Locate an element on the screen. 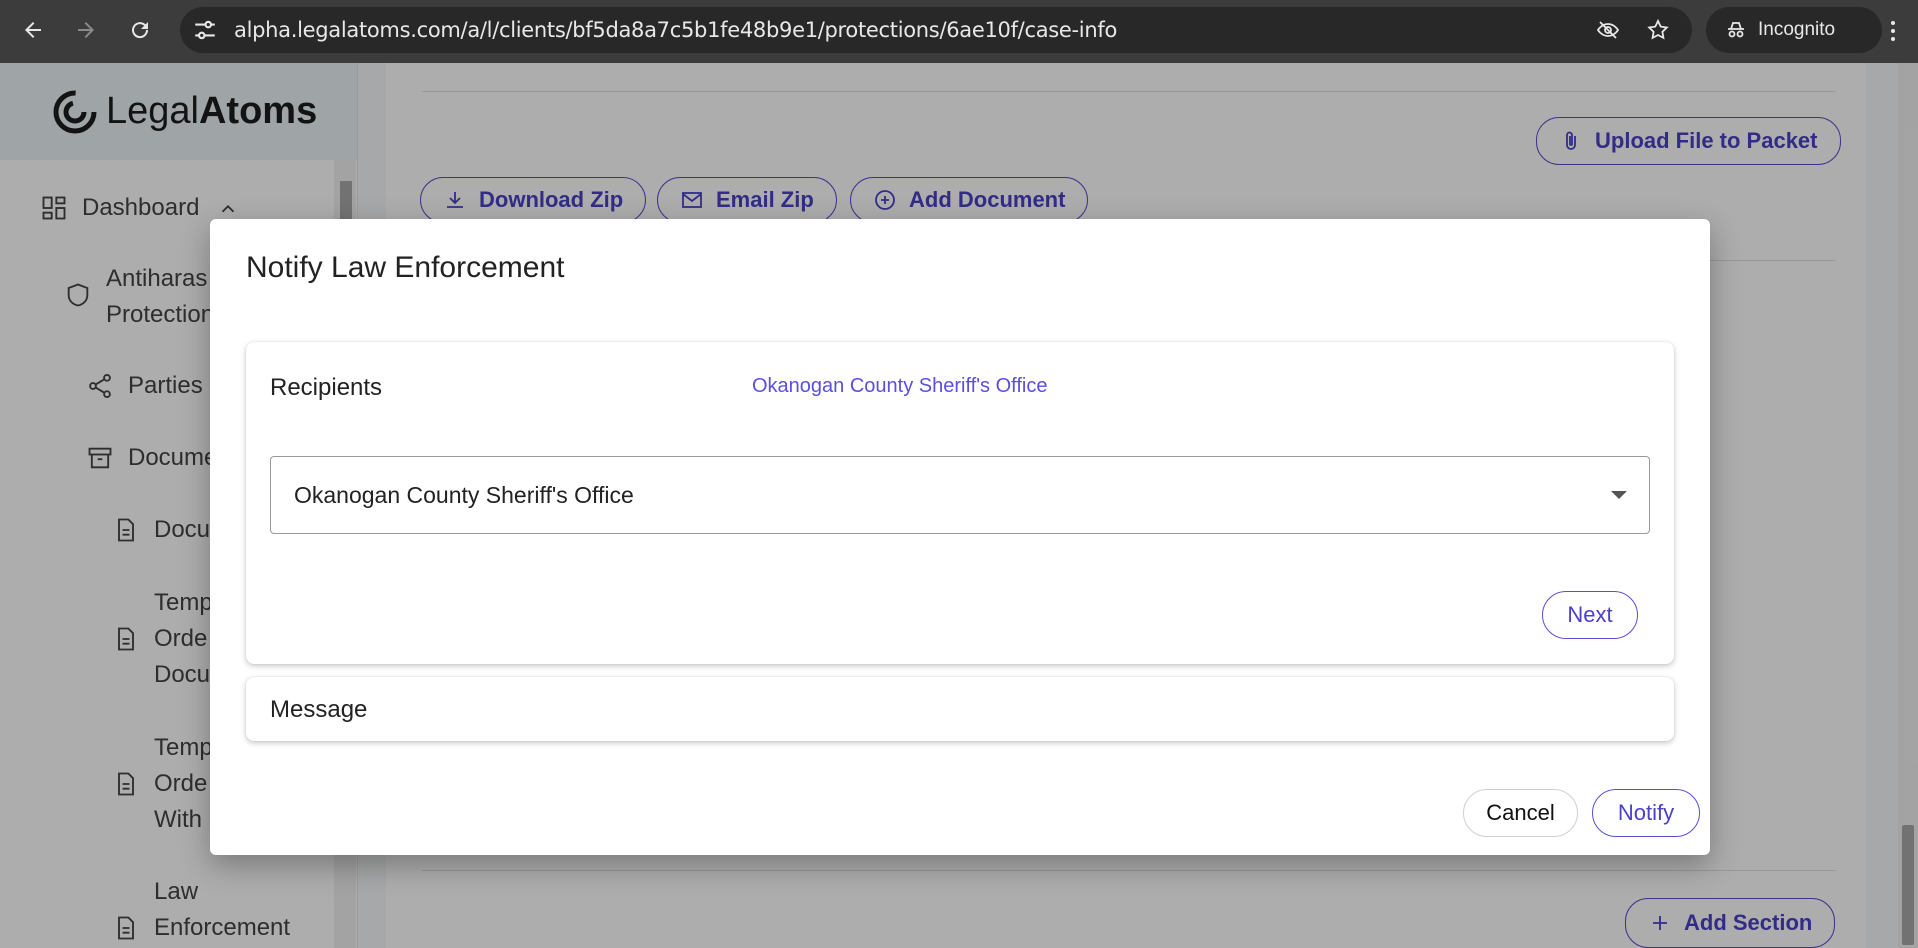 This screenshot has height=948, width=1918. cancel-button: Cancel is located at coordinates (1520, 813).